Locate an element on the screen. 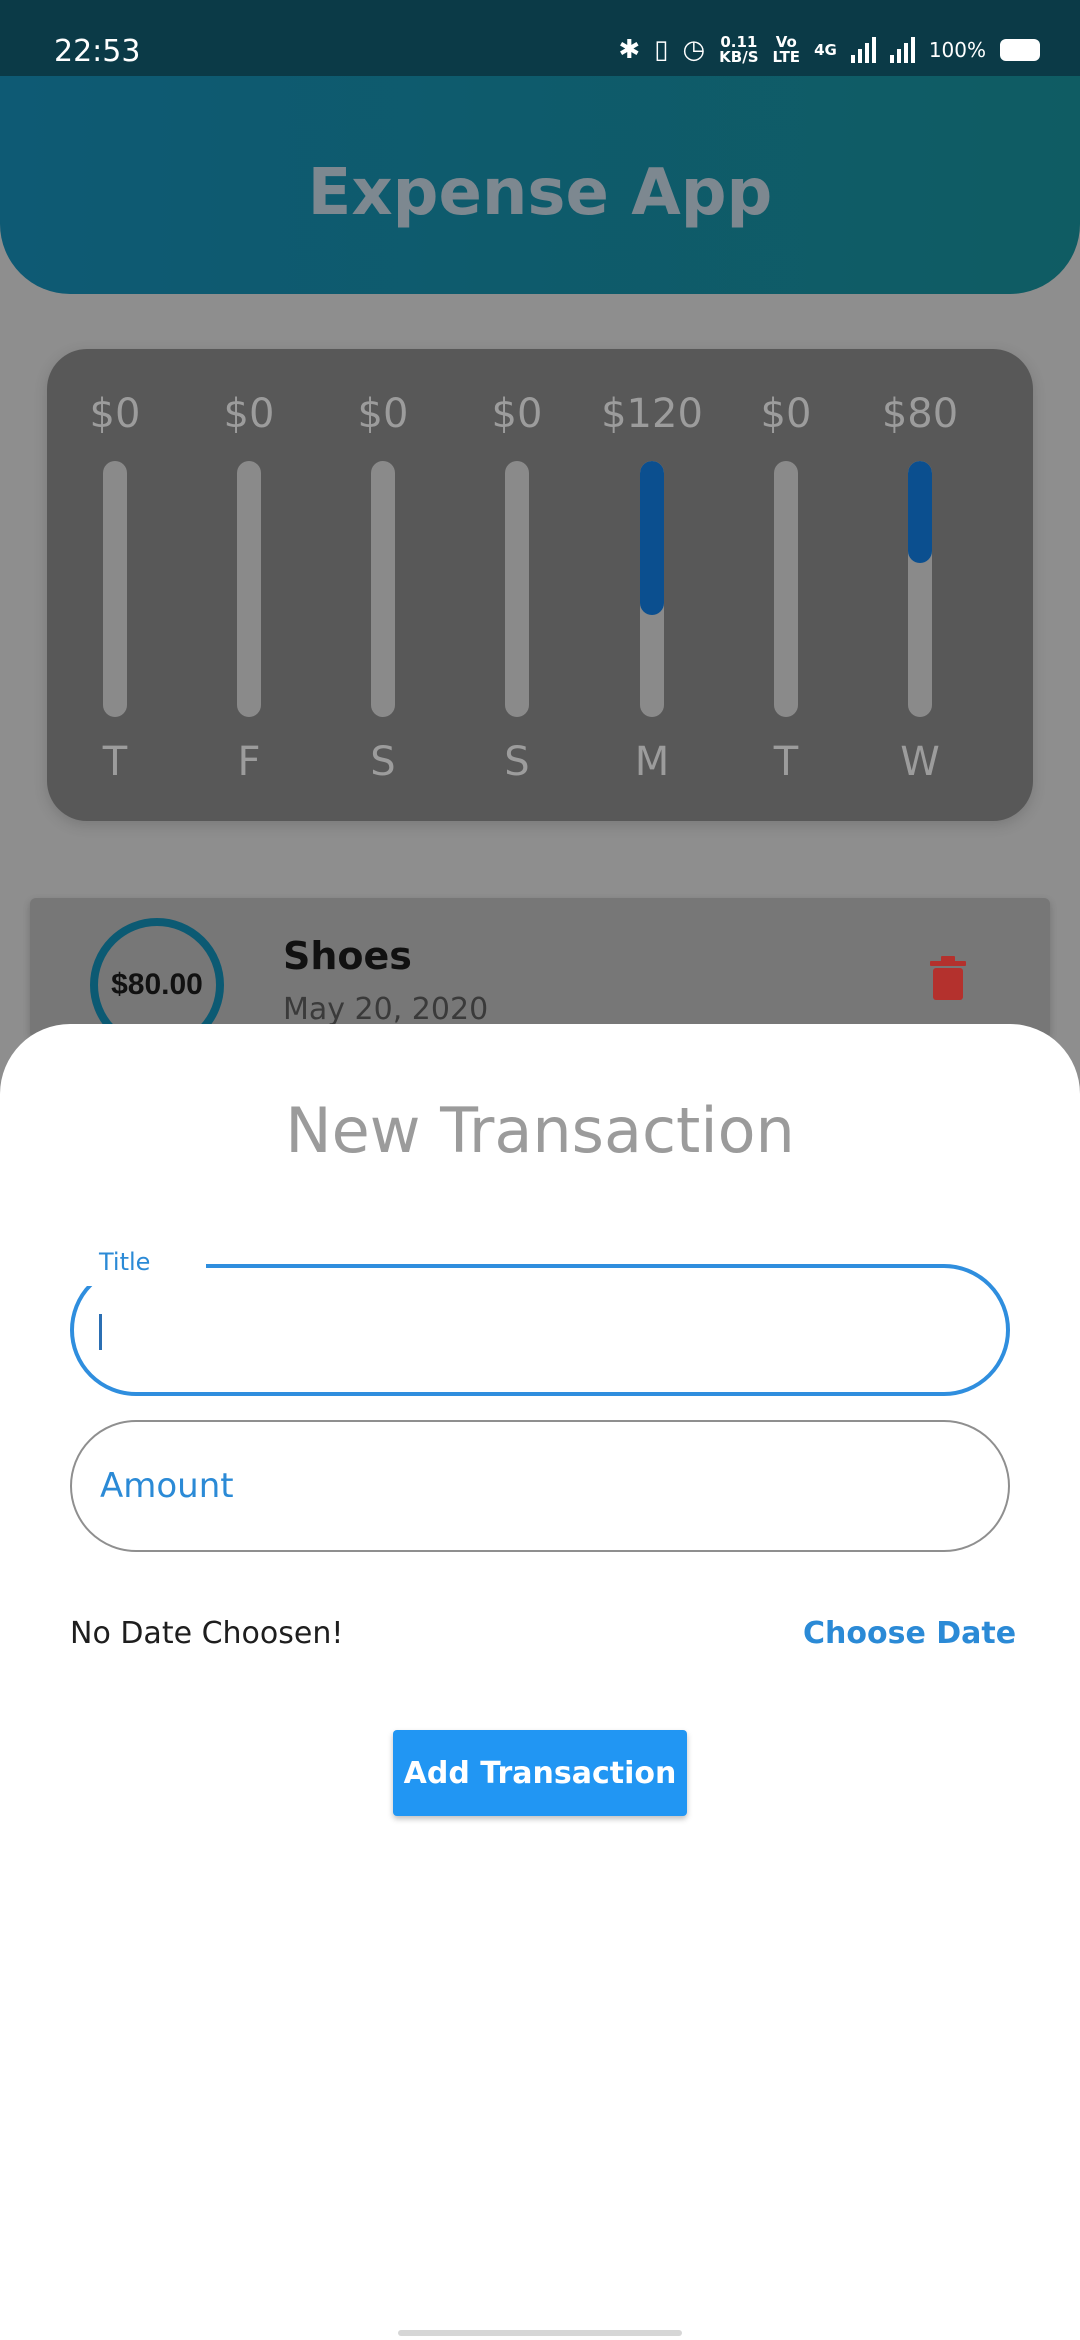 This screenshot has height=2340, width=1080. chart-bar-1: $0 F is located at coordinates (249, 585).